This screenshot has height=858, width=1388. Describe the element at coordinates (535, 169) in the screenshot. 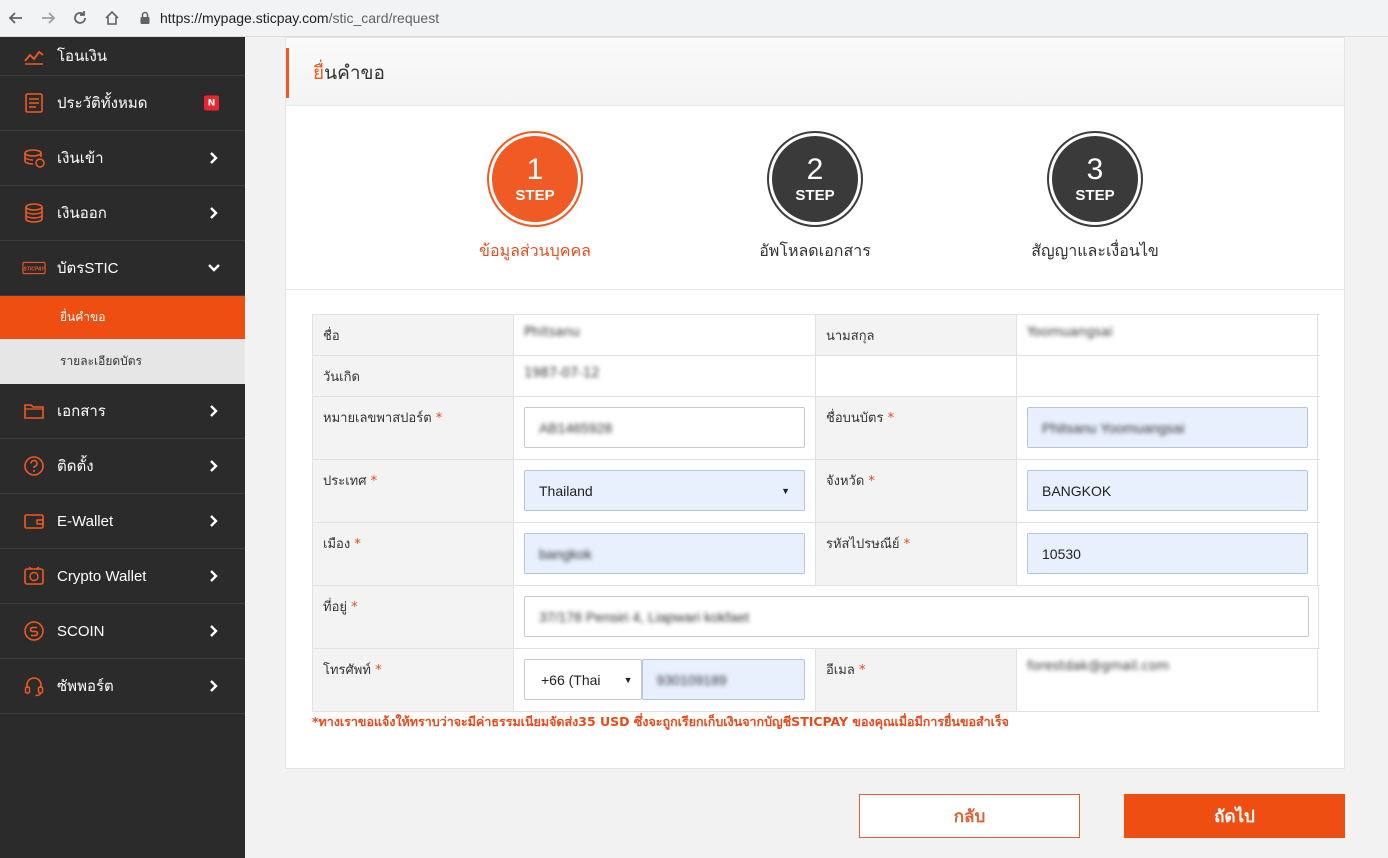

I see `step-number: 1` at that location.